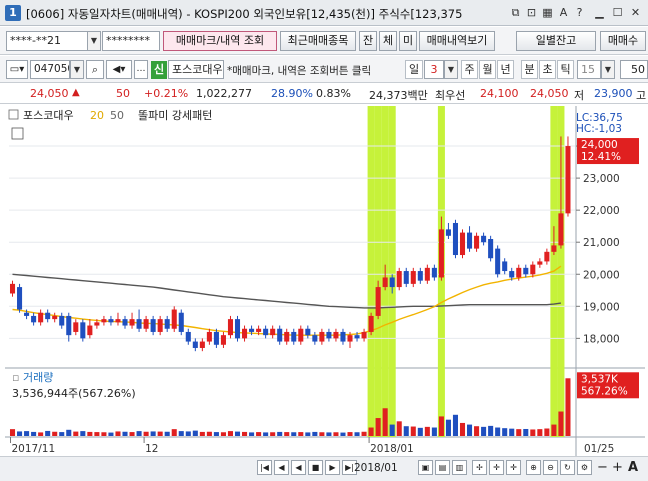  Describe the element at coordinates (547, 69) in the screenshot. I see `period-tab-second: 초` at that location.